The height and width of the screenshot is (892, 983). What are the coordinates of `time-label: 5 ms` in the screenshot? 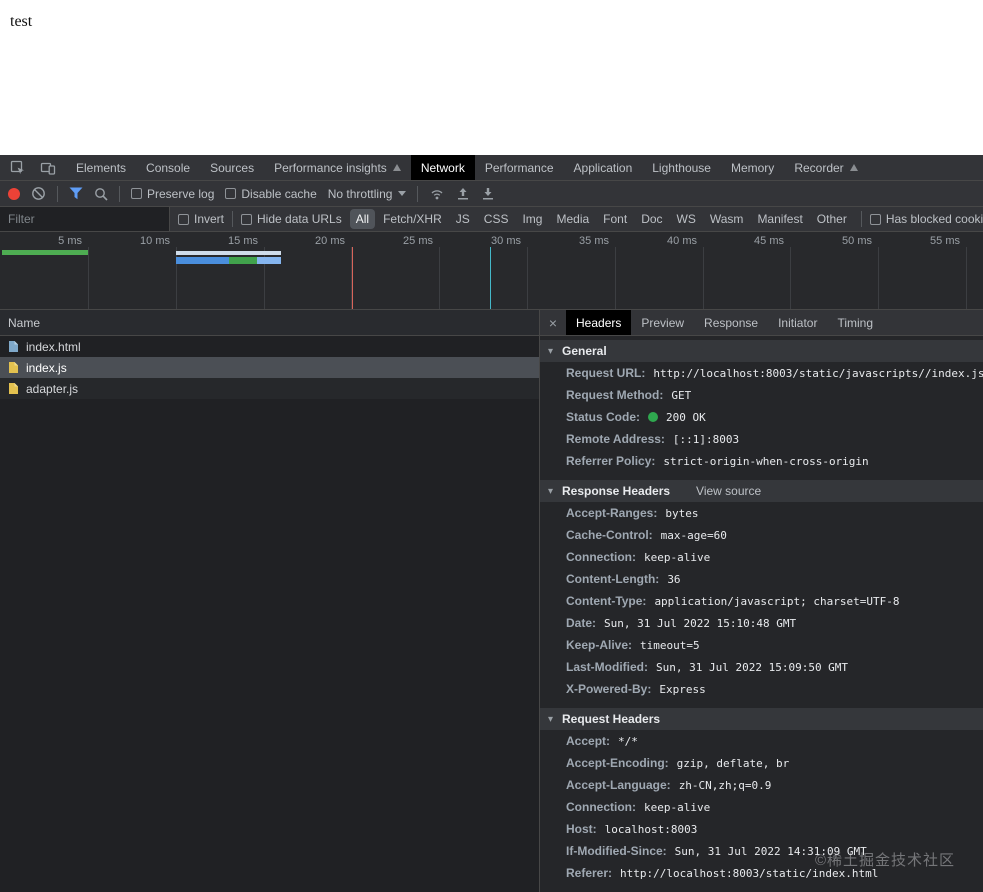 It's located at (70, 241).